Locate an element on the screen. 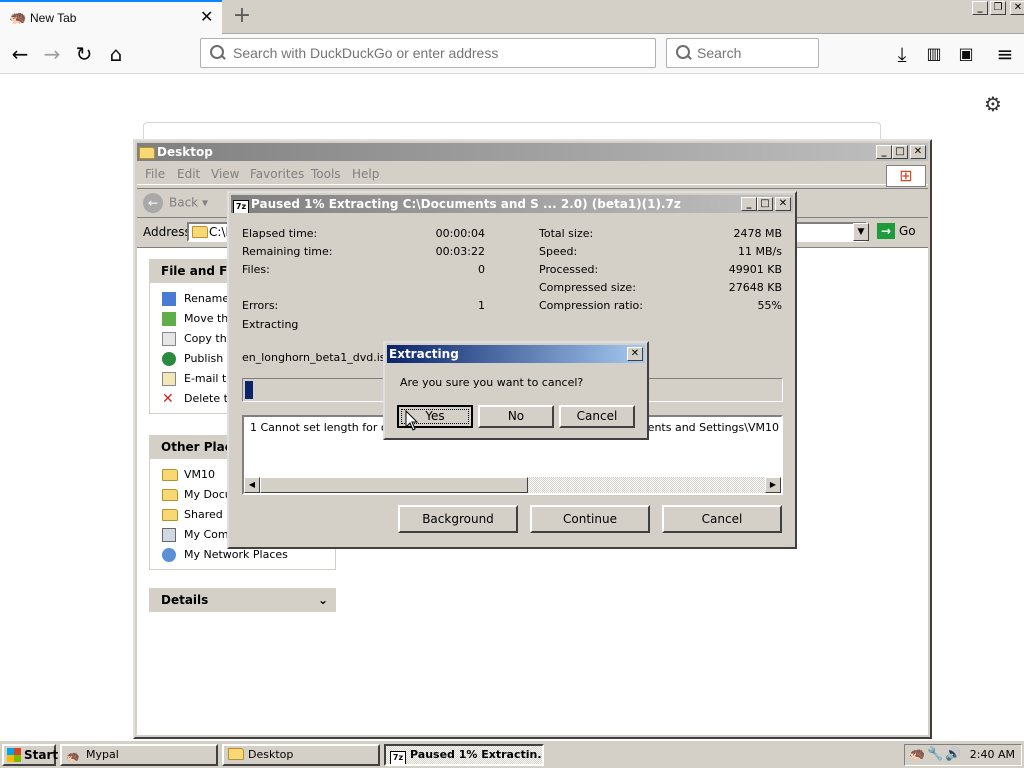 This screenshot has width=1024, height=768. explorer-title: Desktop is located at coordinates (185, 152).